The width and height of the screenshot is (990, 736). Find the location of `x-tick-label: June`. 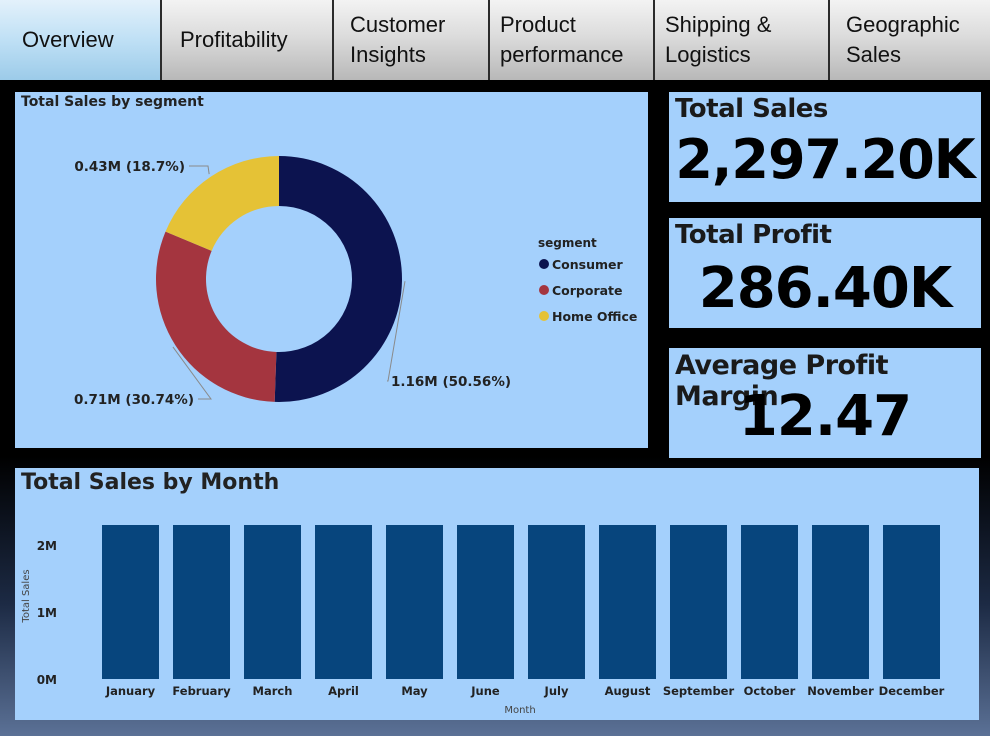

x-tick-label: June is located at coordinates (485, 691).